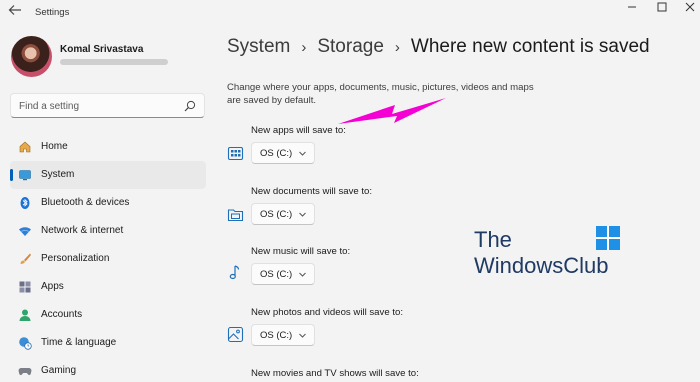 The height and width of the screenshot is (382, 700). I want to click on sidebar-item-network: Network & internet, so click(108, 231).